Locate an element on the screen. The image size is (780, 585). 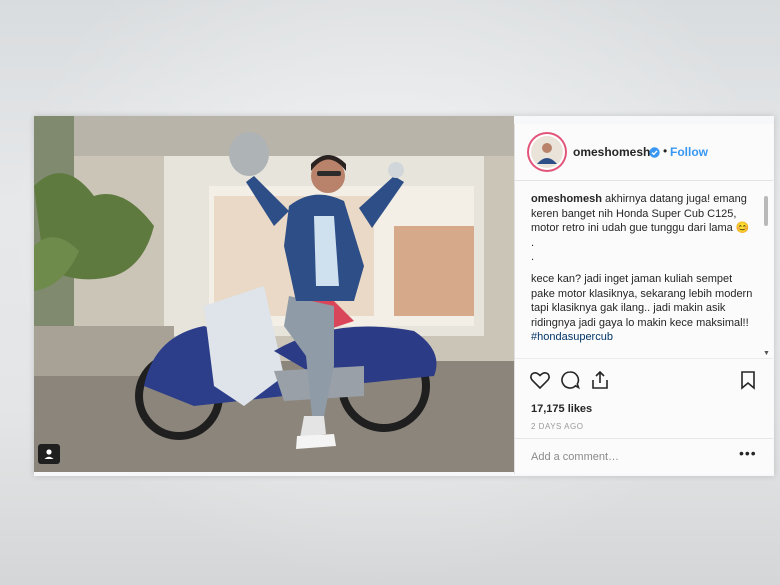
user-tag-icon is located at coordinates (49, 454).